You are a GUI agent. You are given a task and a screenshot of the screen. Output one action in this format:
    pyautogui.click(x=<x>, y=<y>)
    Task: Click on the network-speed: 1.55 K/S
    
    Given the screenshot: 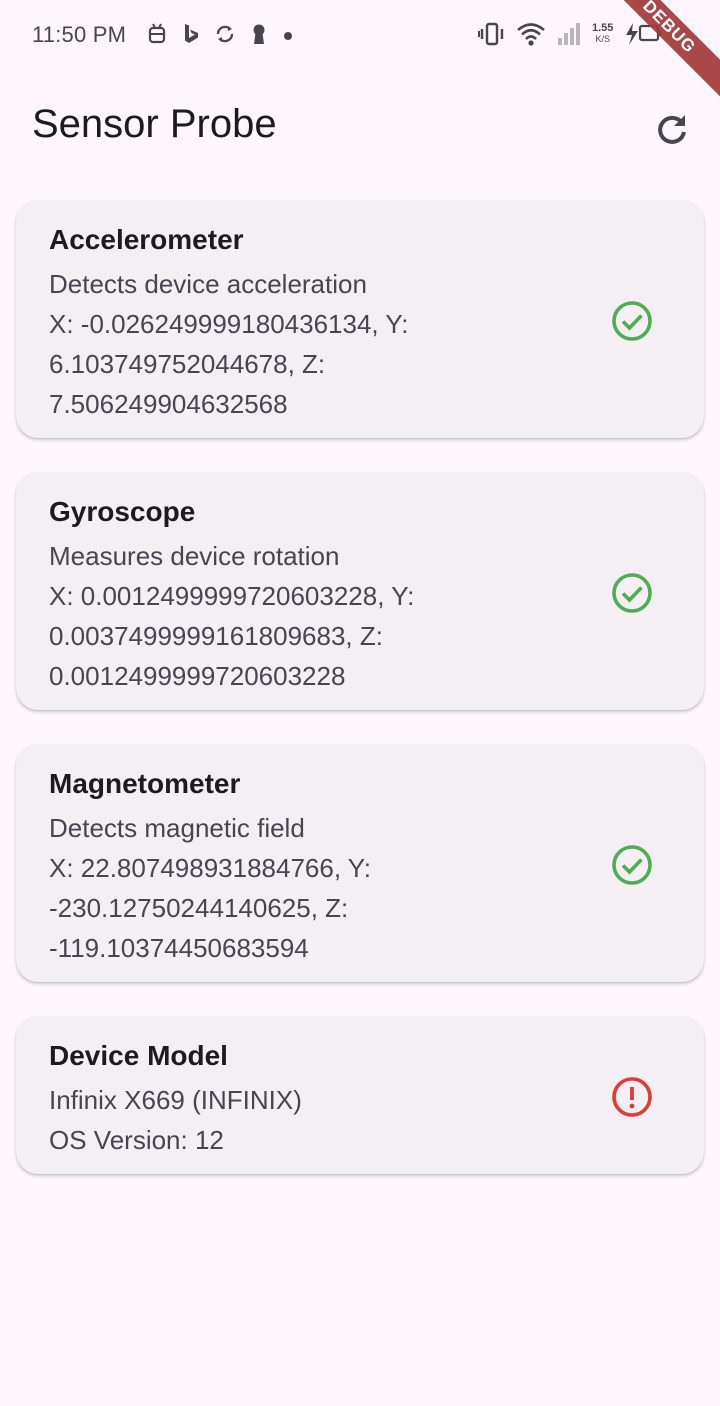 What is the action you would take?
    pyautogui.click(x=602, y=34)
    